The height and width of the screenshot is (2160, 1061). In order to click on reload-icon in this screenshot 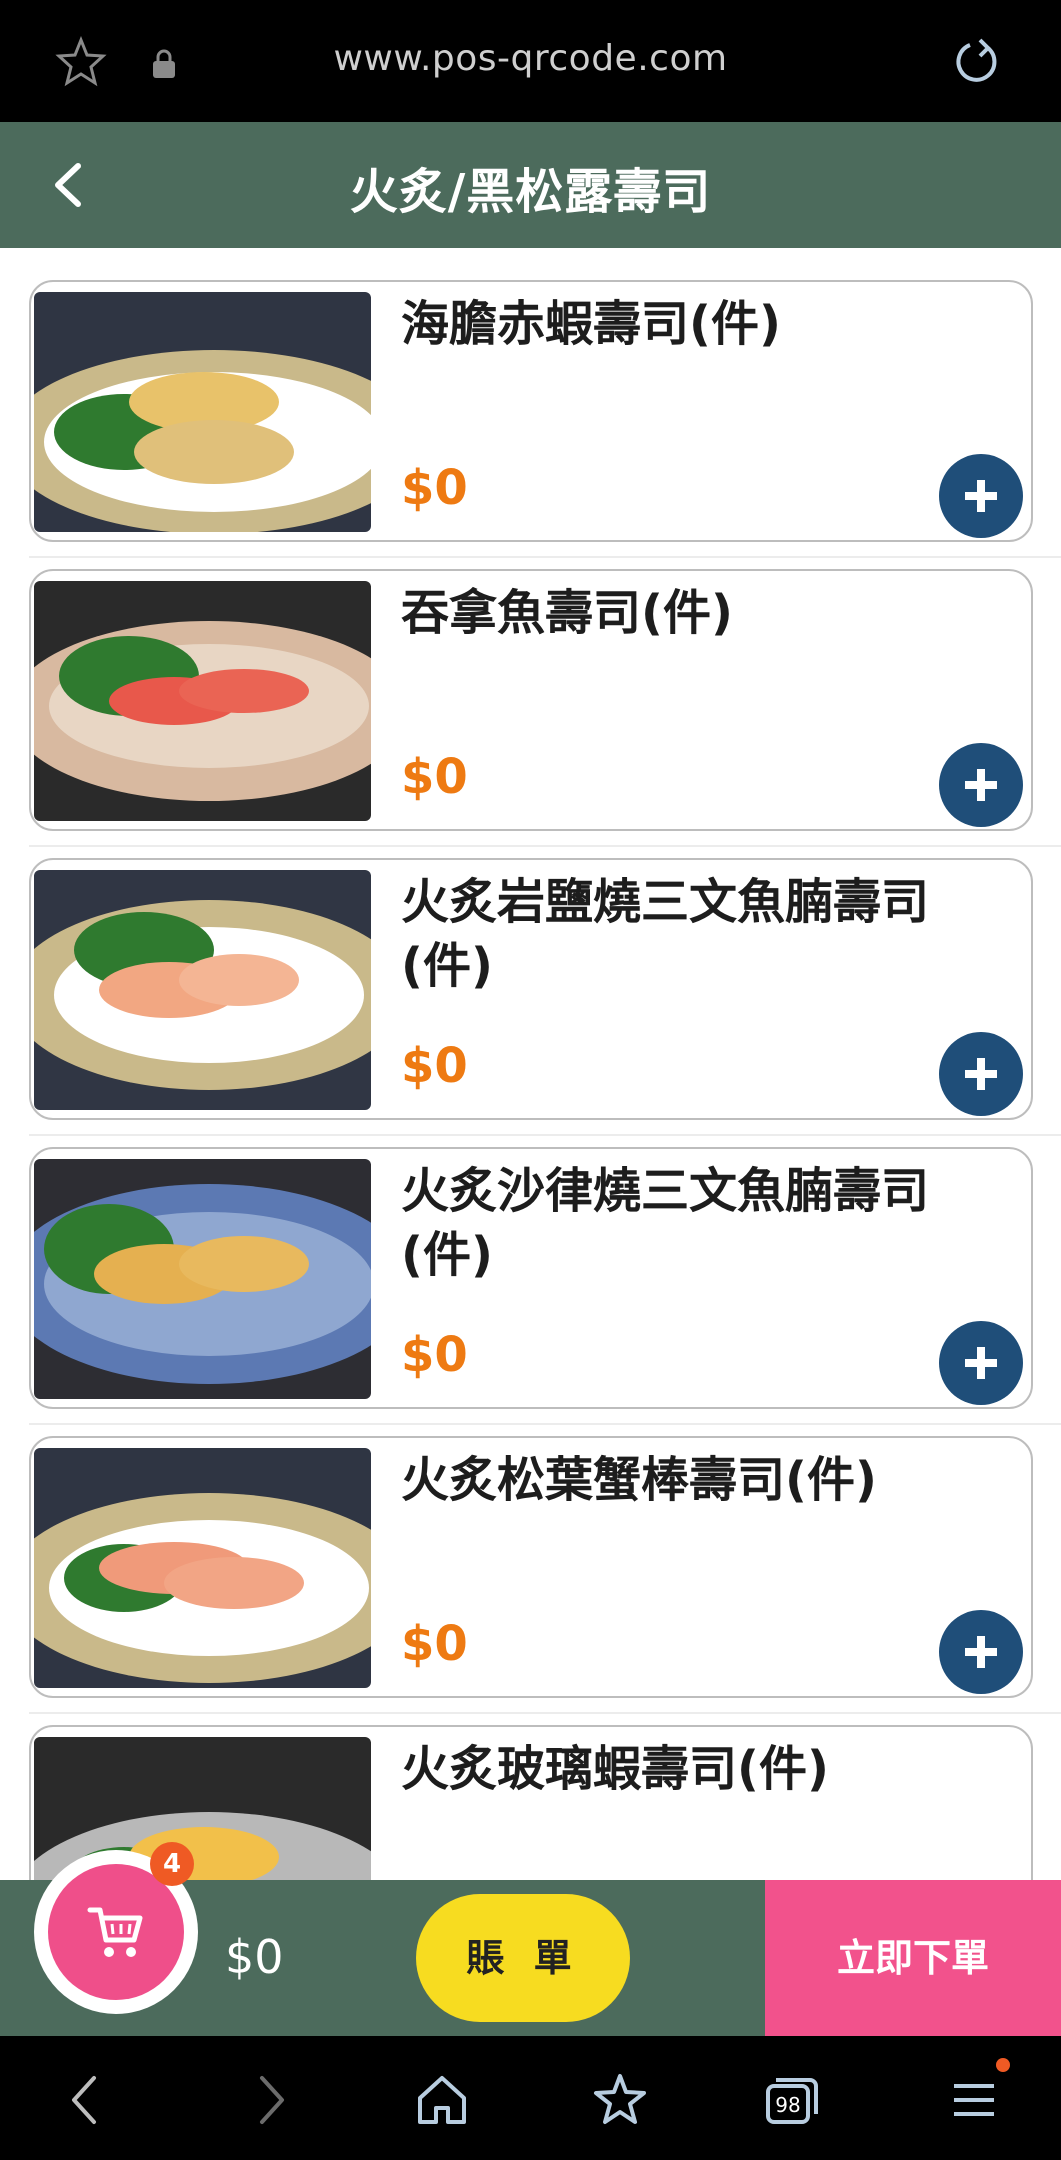, I will do `click(976, 62)`.